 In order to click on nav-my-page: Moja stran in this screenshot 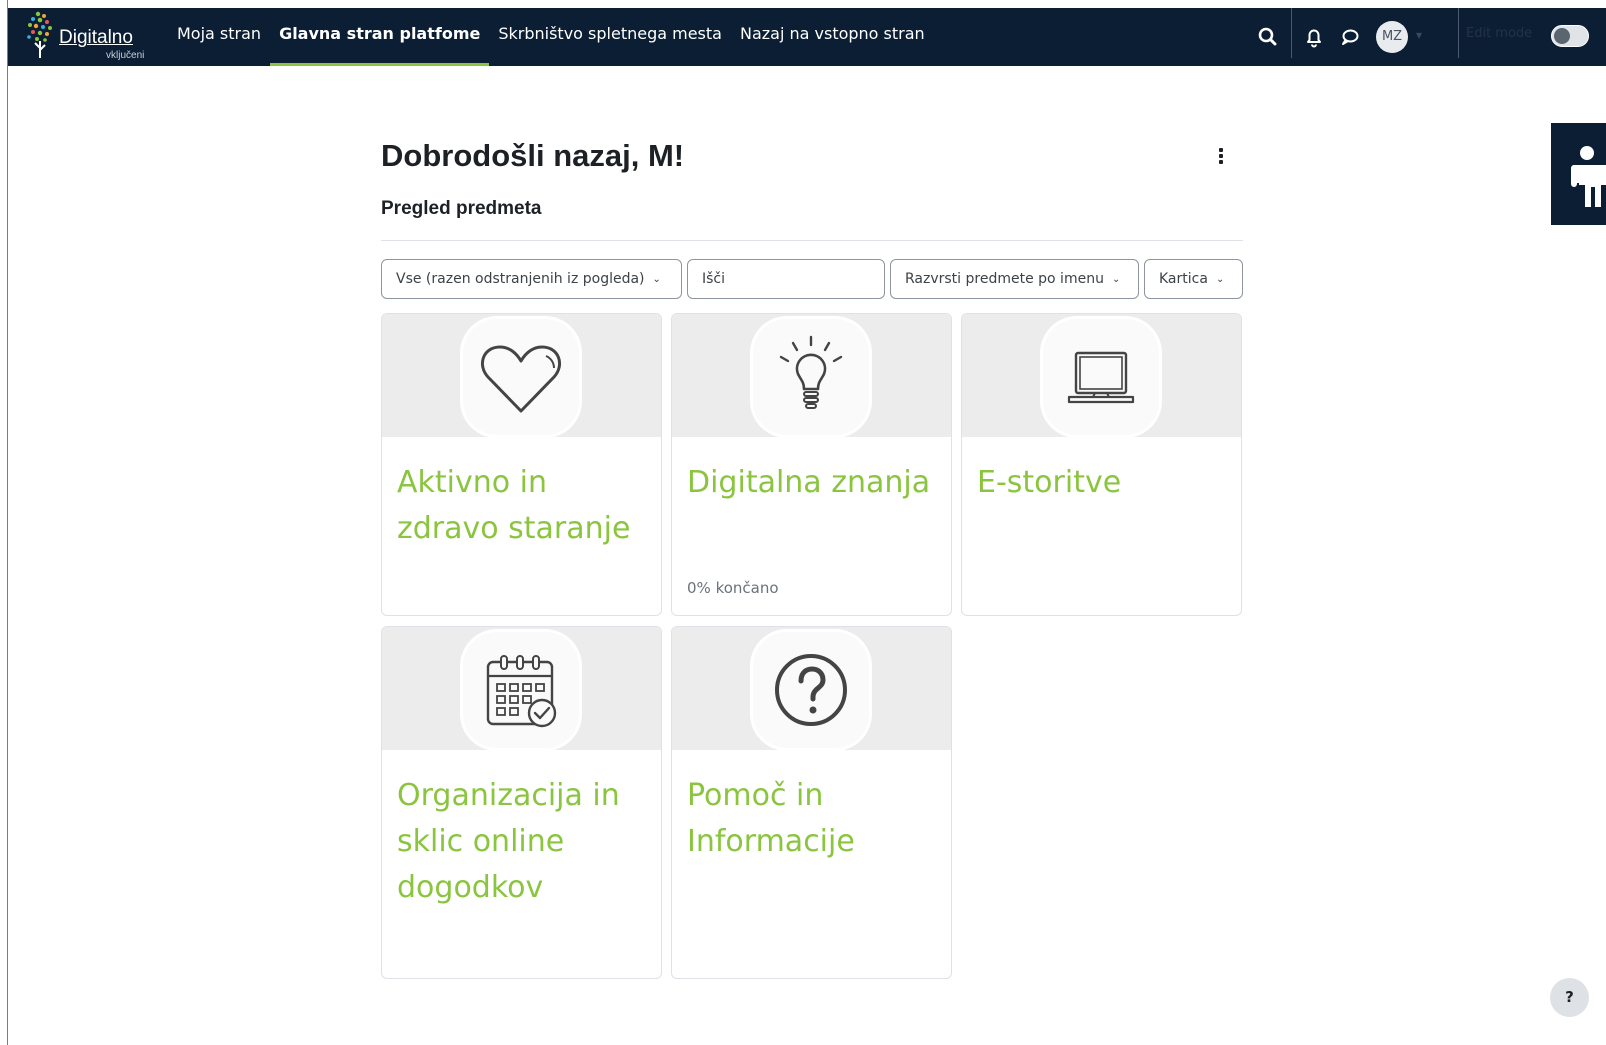, I will do `click(219, 37)`.